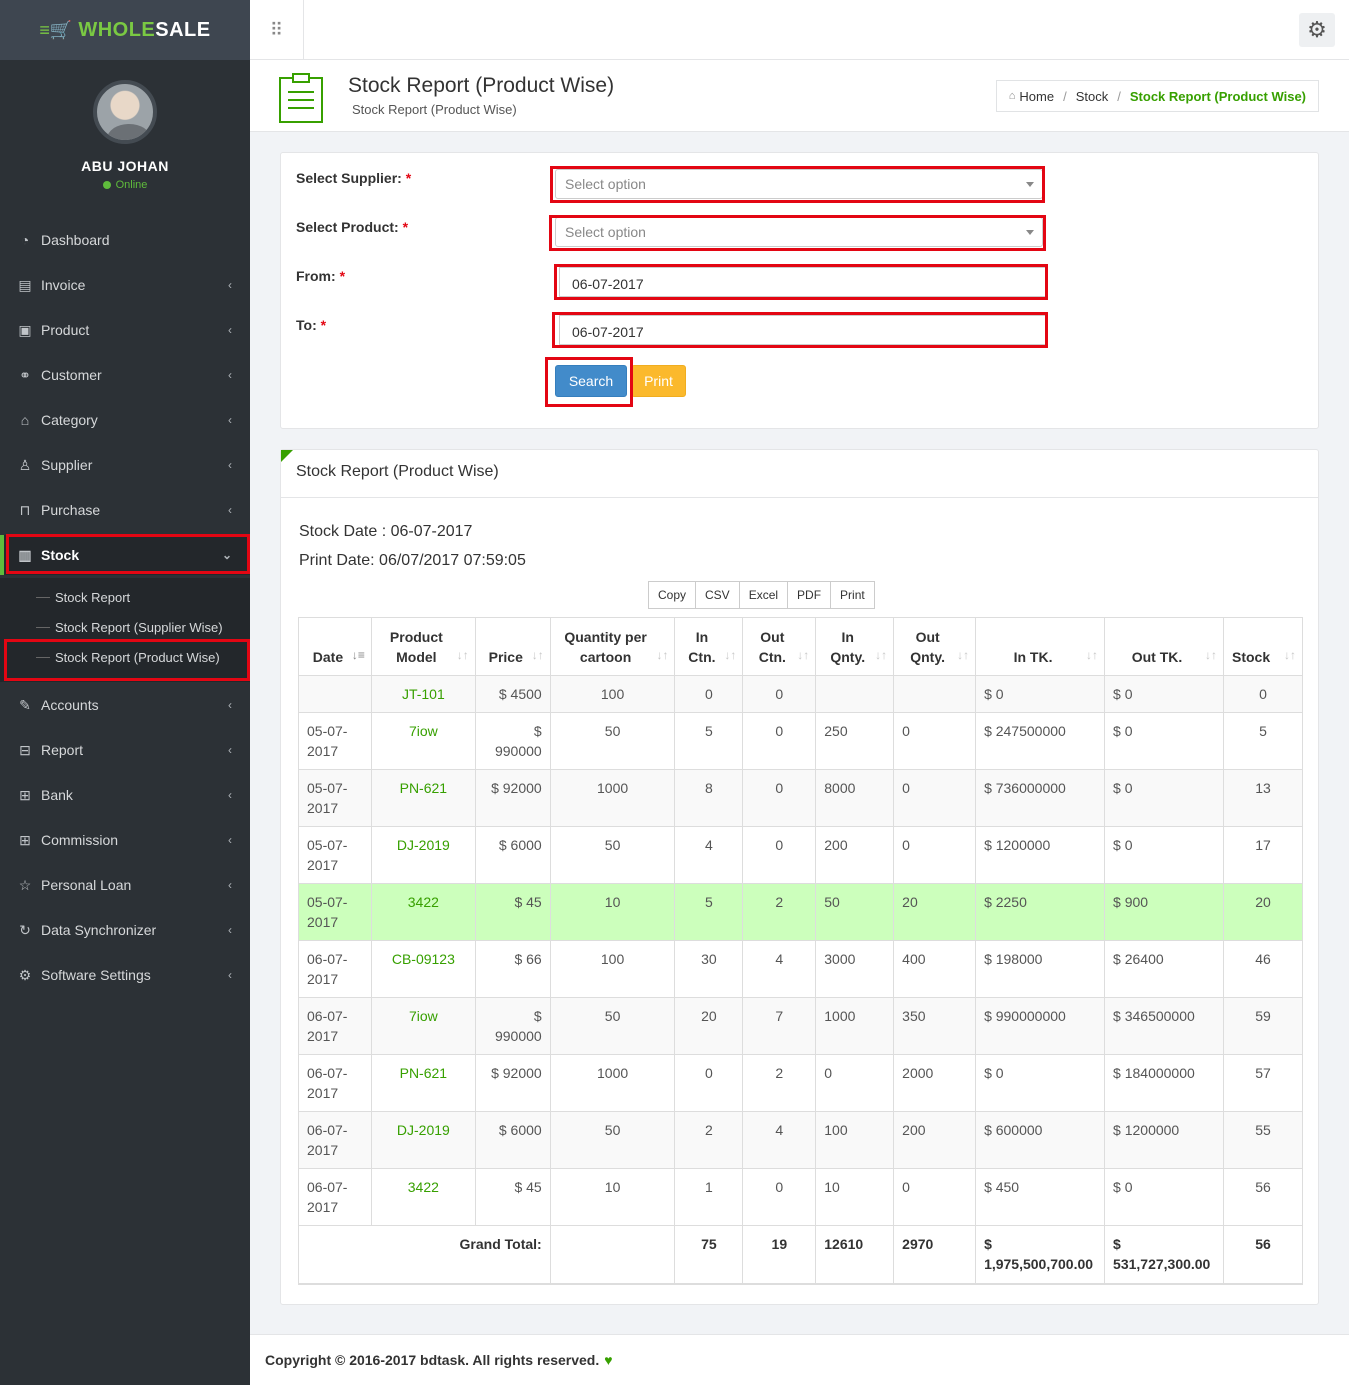 This screenshot has width=1349, height=1385. What do you see at coordinates (397, 471) in the screenshot?
I see `report-title: Stock Report (Product Wise)` at bounding box center [397, 471].